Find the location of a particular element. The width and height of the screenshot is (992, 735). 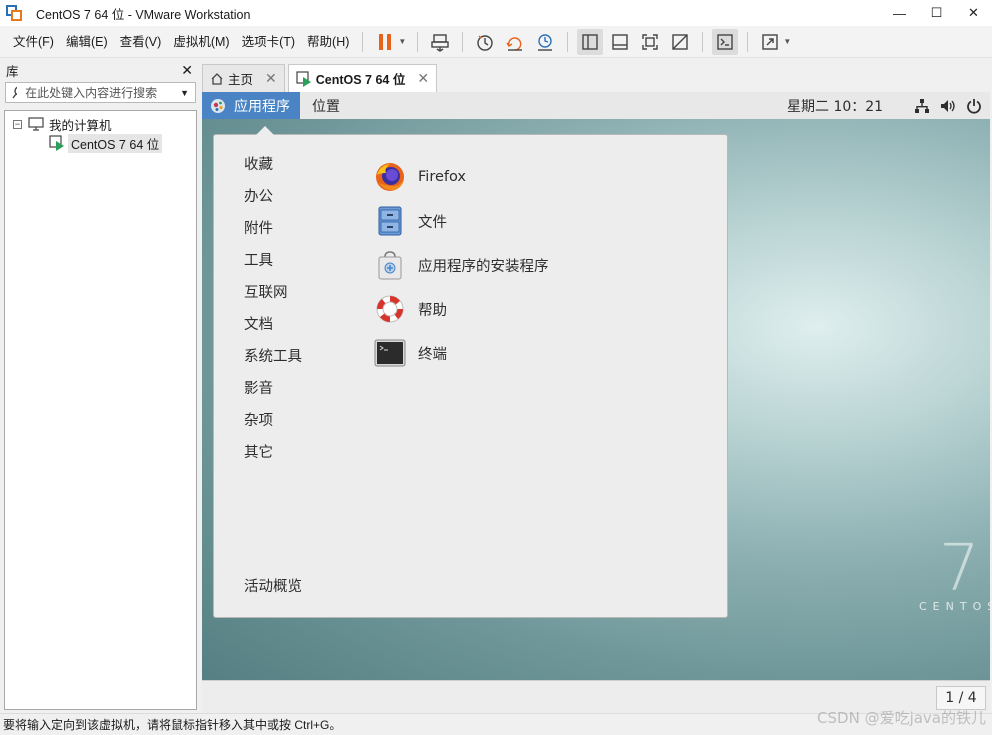

applications-menu-button: 应用程序 is located at coordinates (251, 105).